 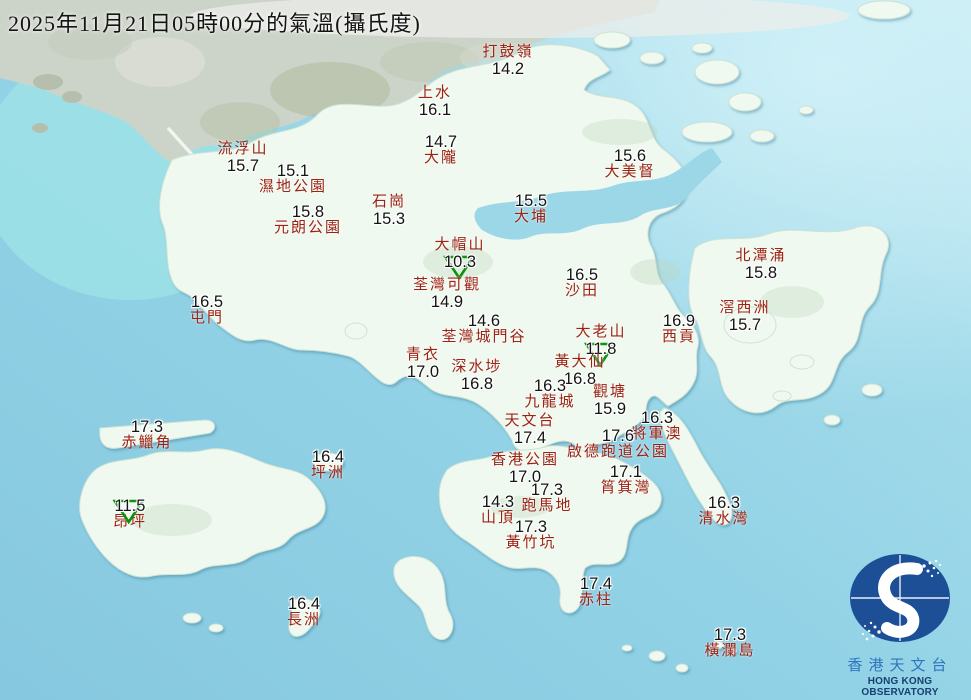 I want to click on station-value-wrap: 17.0, so click(x=423, y=371).